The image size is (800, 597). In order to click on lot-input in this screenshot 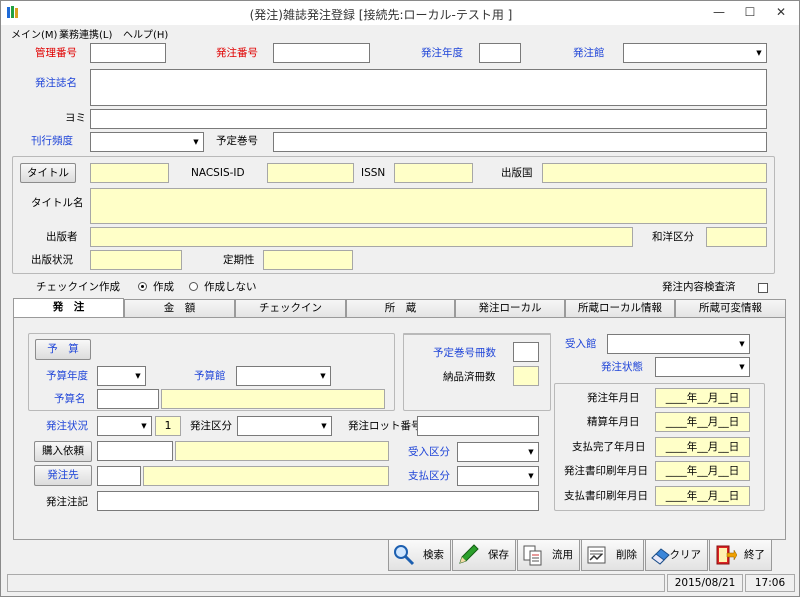, I will do `click(478, 426)`.